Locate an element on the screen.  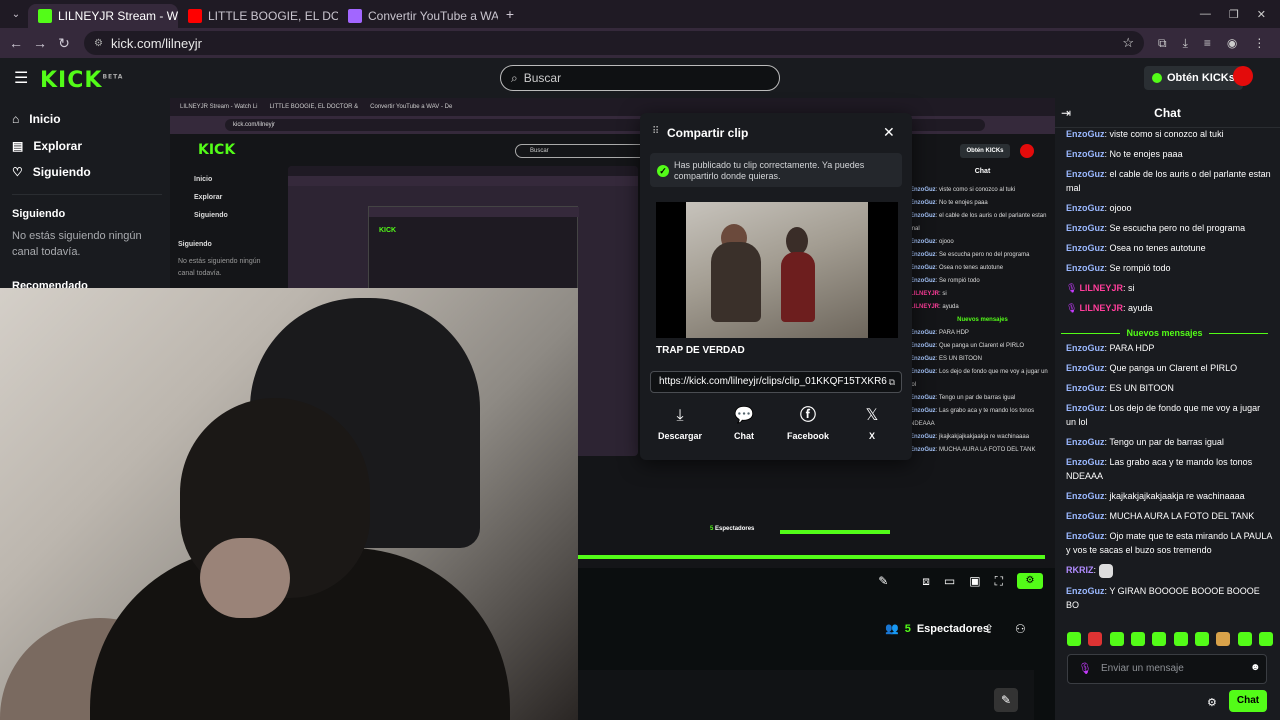
pencil-icon: ✎ is located at coordinates (883, 581).